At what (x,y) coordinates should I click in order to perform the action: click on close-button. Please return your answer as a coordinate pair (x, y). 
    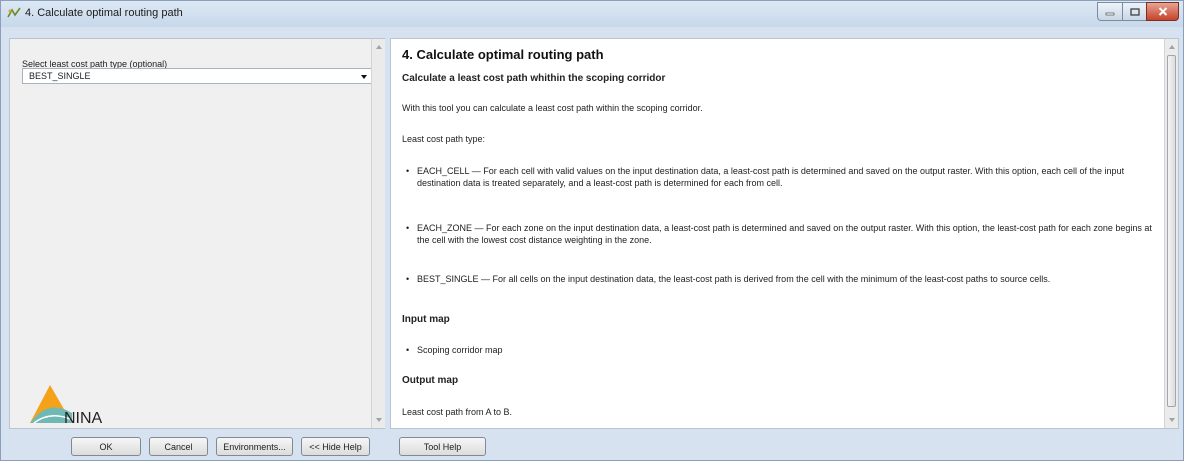
    Looking at the image, I should click on (1162, 11).